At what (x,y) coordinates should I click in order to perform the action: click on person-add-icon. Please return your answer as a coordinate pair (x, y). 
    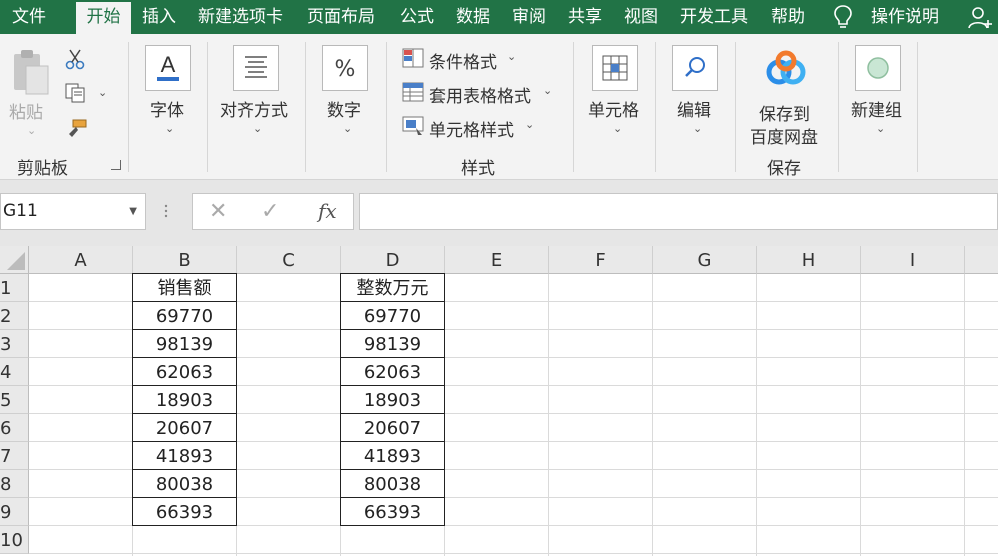
    Looking at the image, I should click on (981, 18).